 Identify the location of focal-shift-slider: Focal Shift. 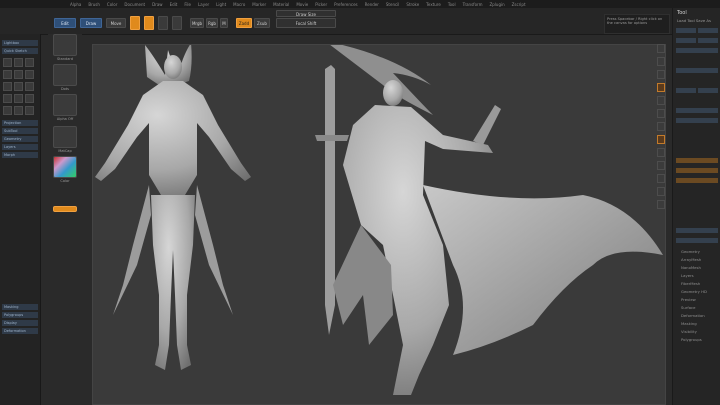
(306, 23).